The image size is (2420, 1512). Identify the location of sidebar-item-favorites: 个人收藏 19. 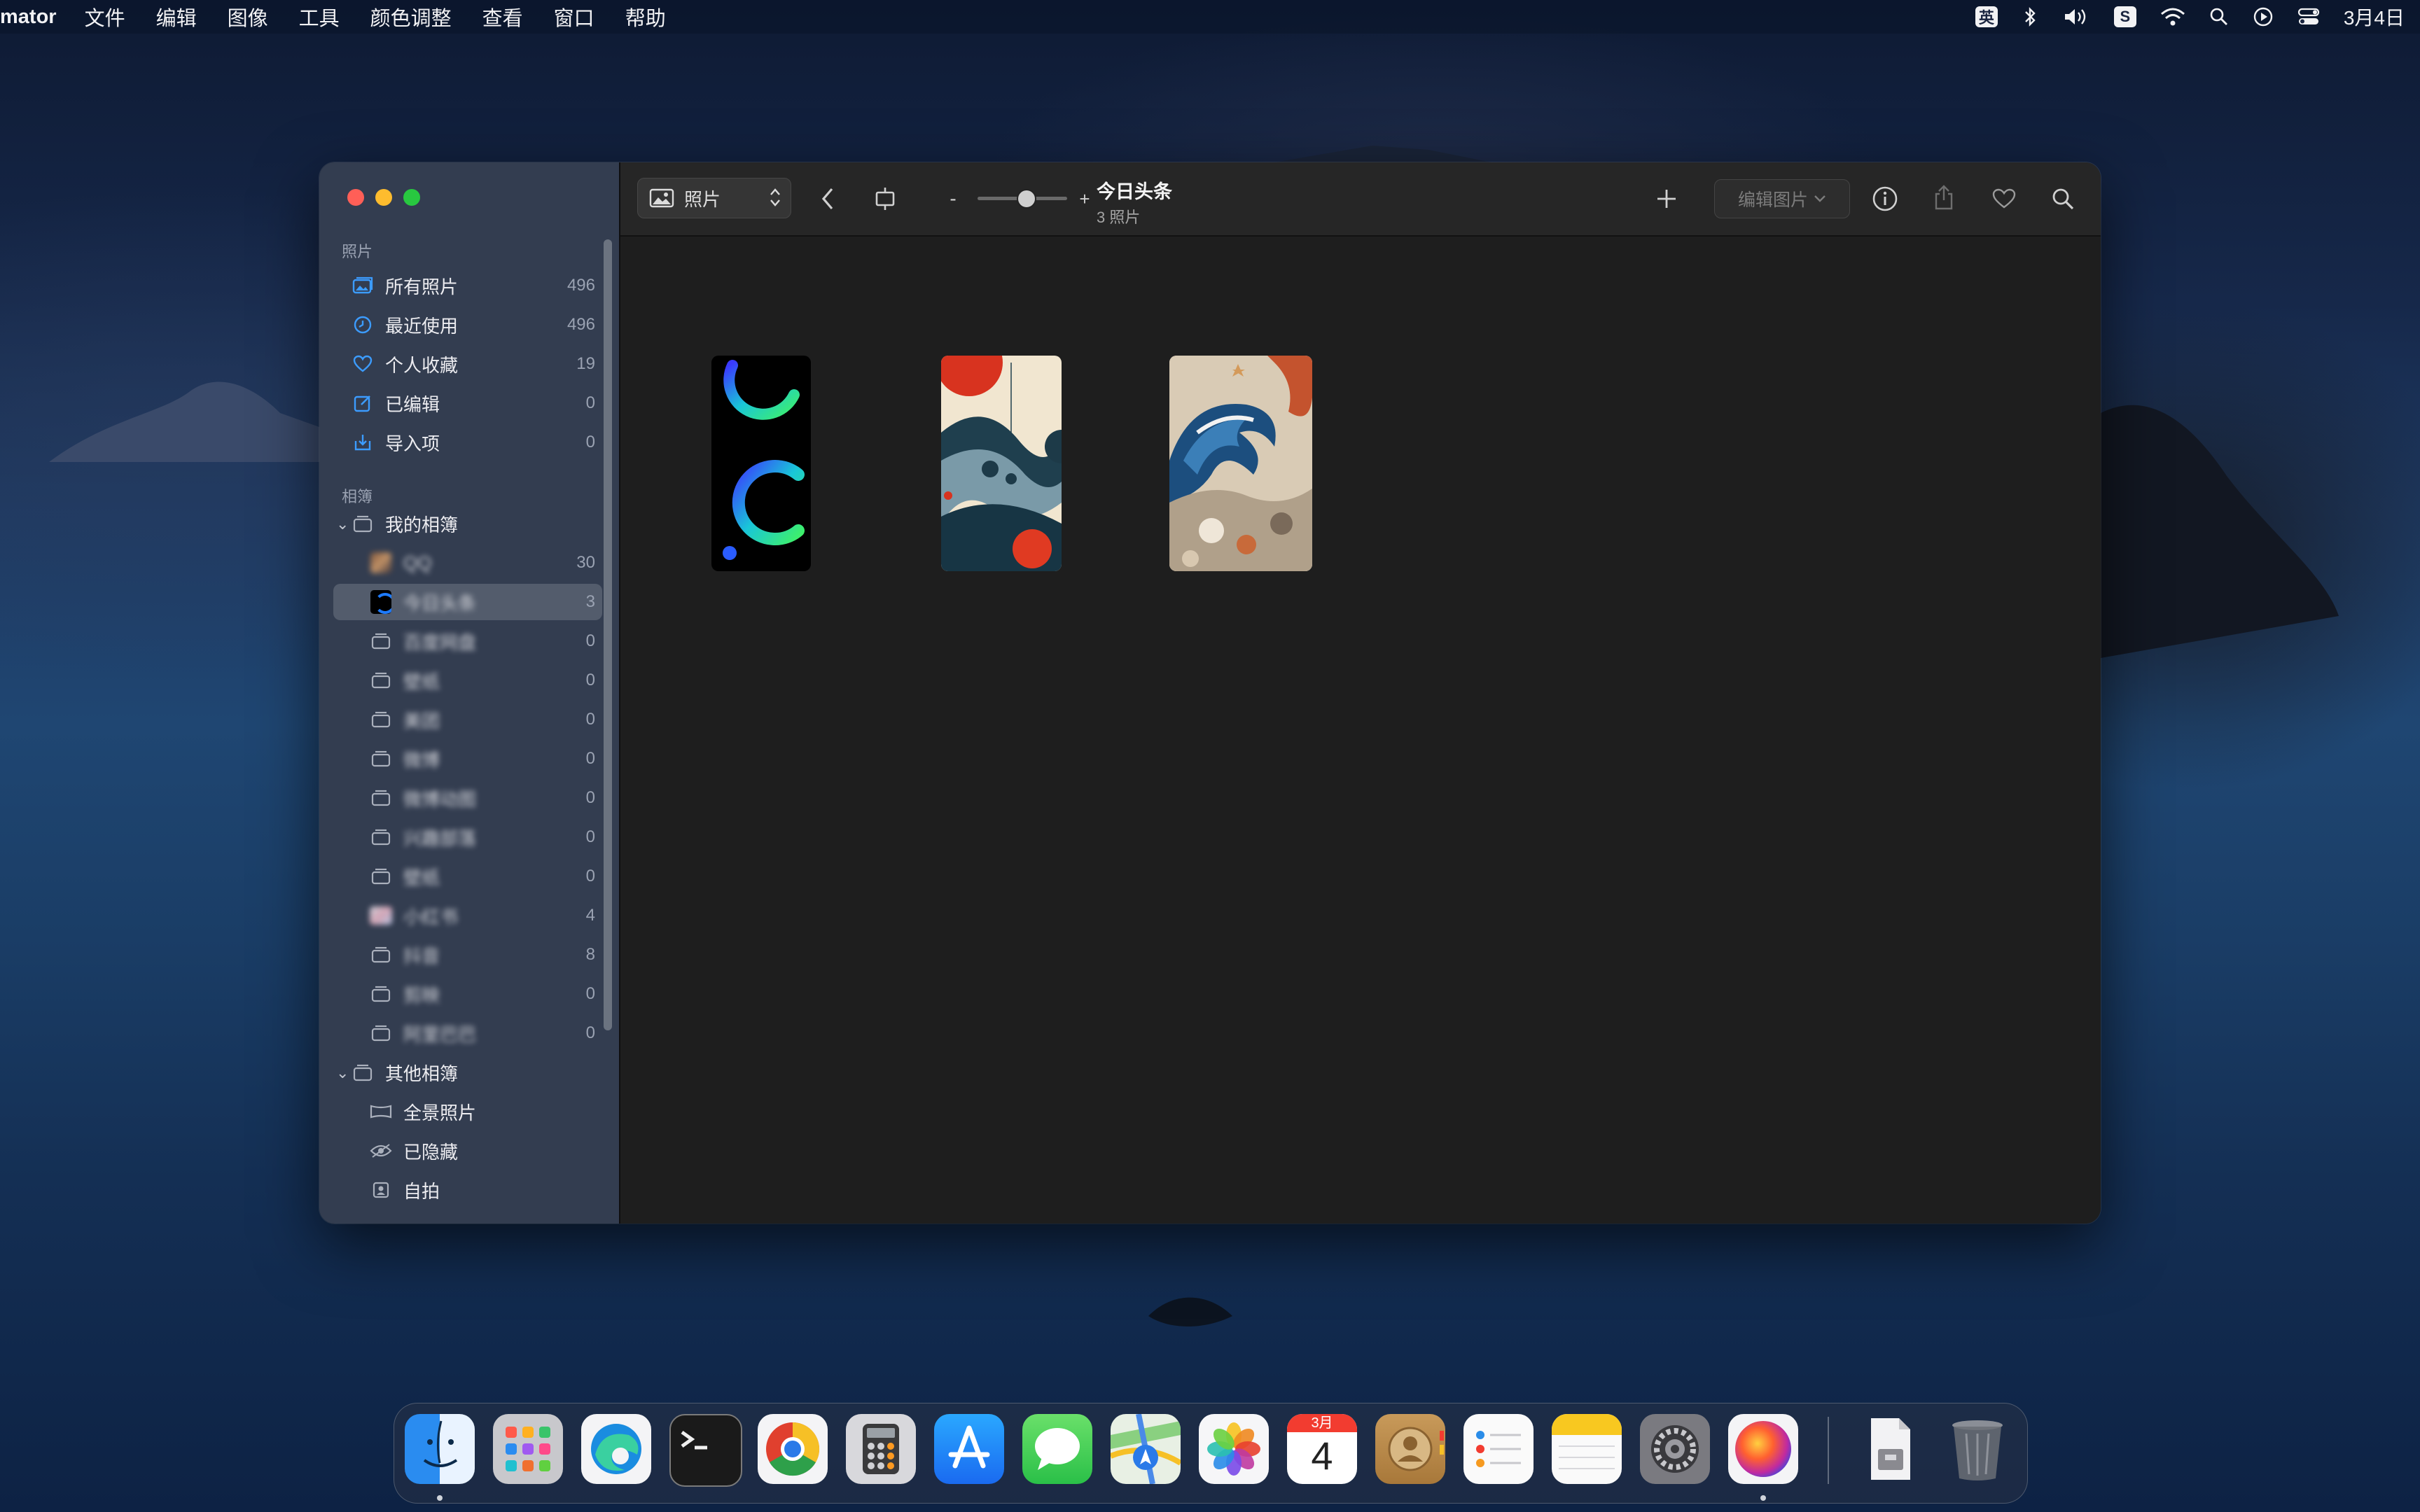
(467, 364).